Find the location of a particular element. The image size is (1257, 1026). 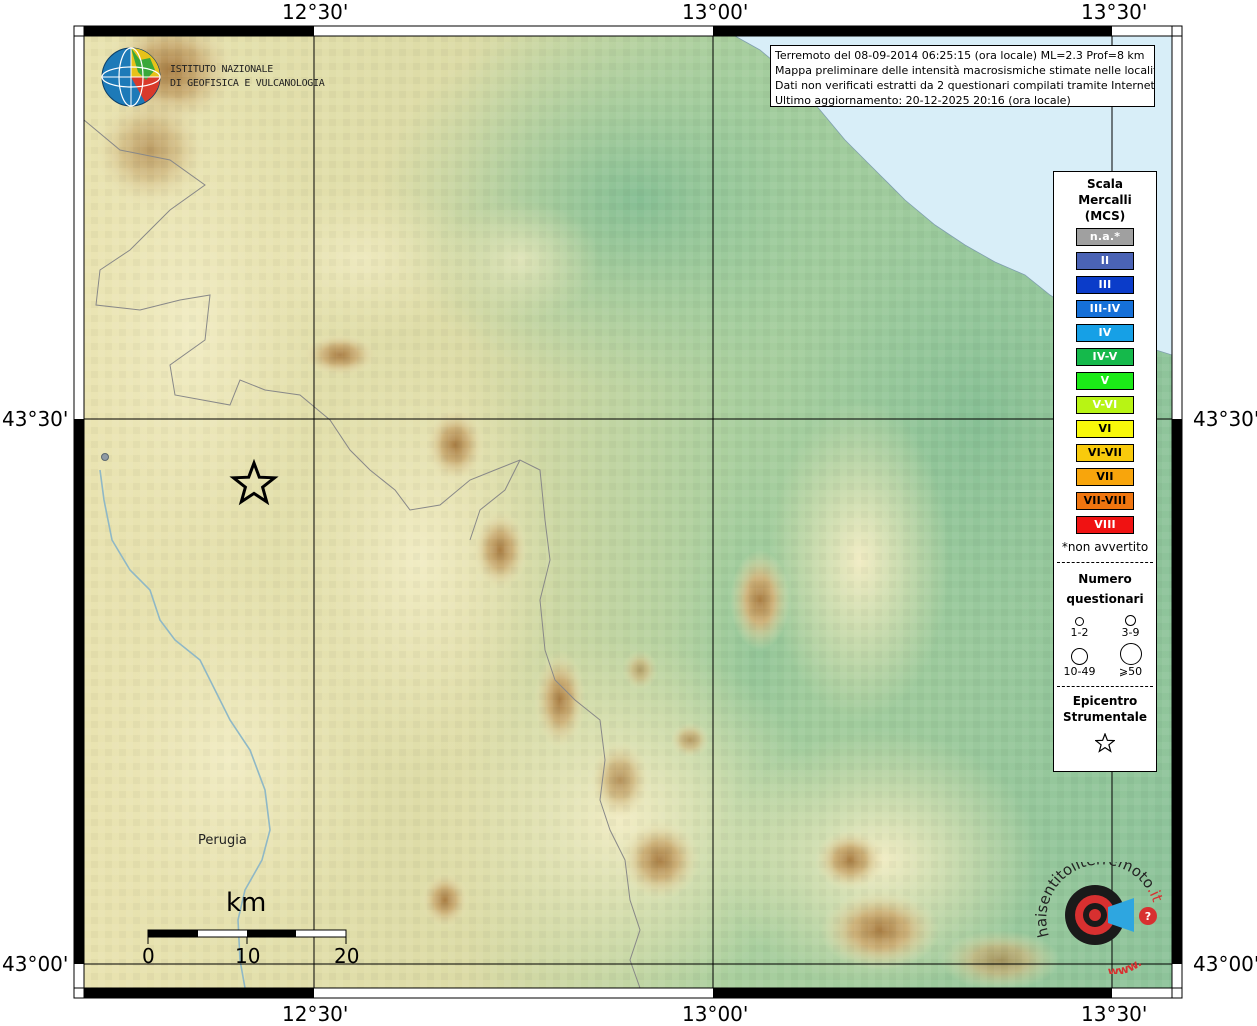

lon-label-bottom-1330: 13°30' is located at coordinates (1114, 1014).